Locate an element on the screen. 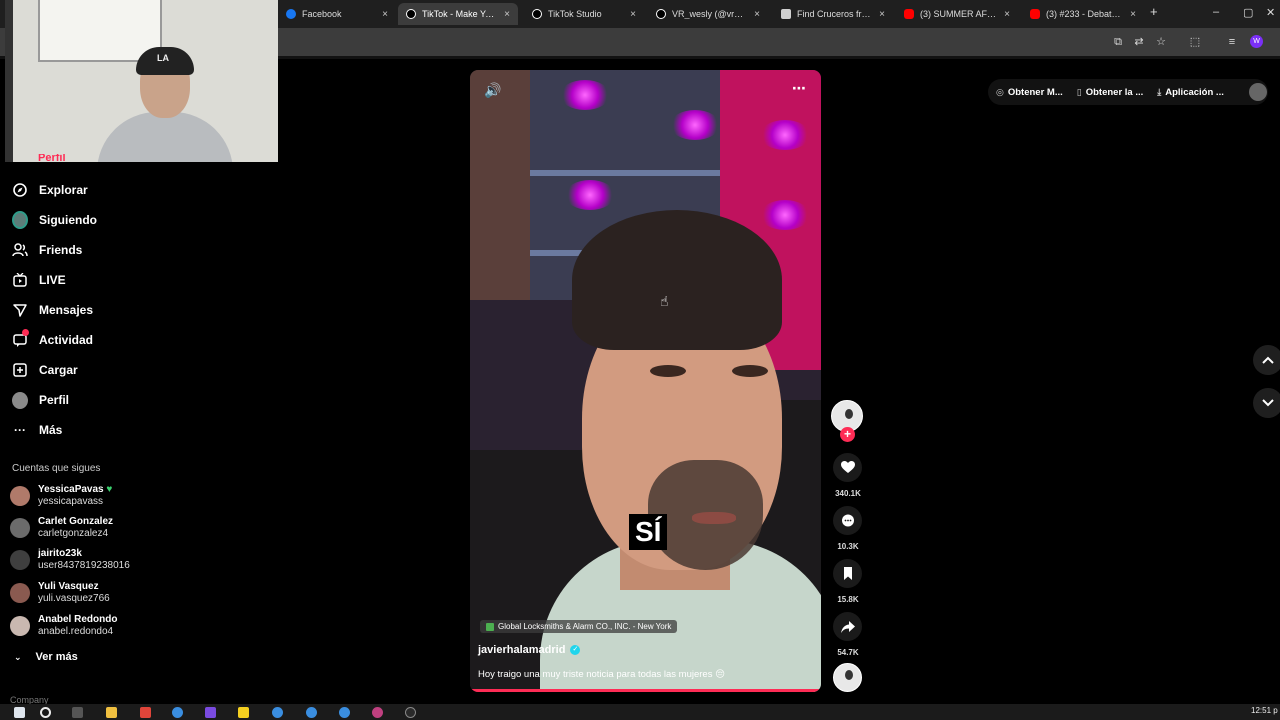 Image resolution: width=1280 pixels, height=720 pixels. new-tab-button: + is located at coordinates (1154, 11).